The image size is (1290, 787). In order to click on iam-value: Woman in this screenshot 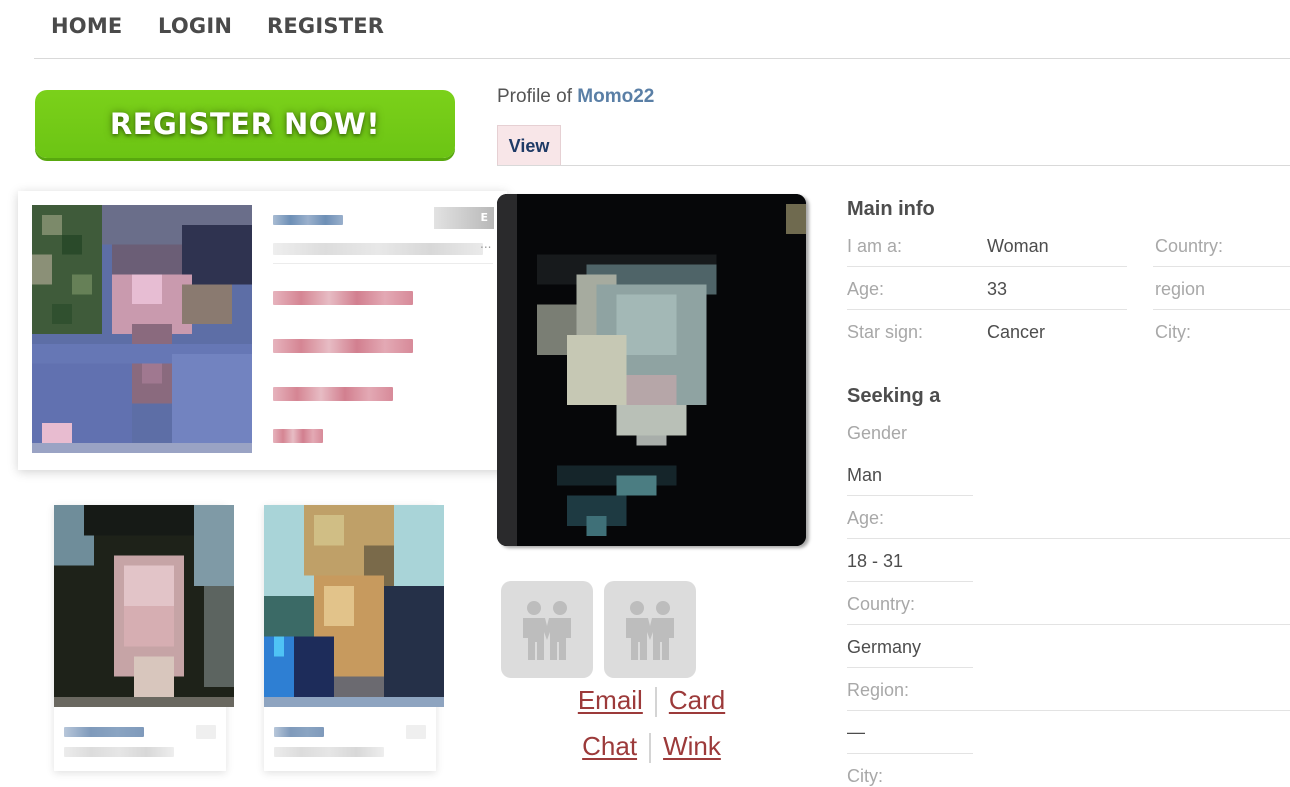, I will do `click(1018, 246)`.